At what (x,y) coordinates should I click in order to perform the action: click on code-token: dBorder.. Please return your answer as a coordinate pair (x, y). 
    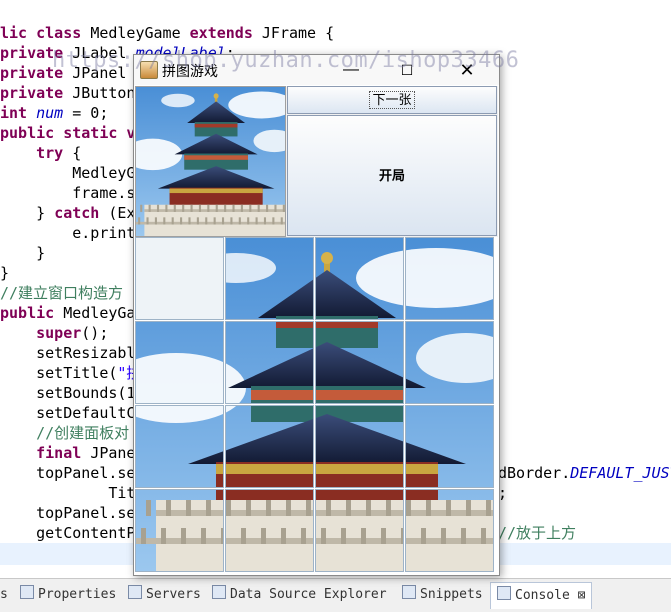
    Looking at the image, I should click on (534, 473).